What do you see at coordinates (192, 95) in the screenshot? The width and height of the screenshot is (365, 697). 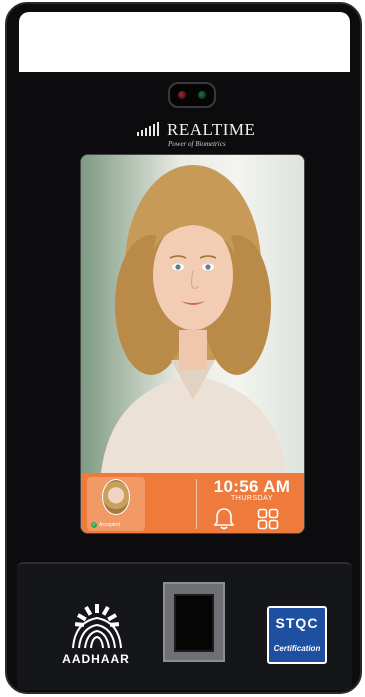 I see `camera-icon` at bounding box center [192, 95].